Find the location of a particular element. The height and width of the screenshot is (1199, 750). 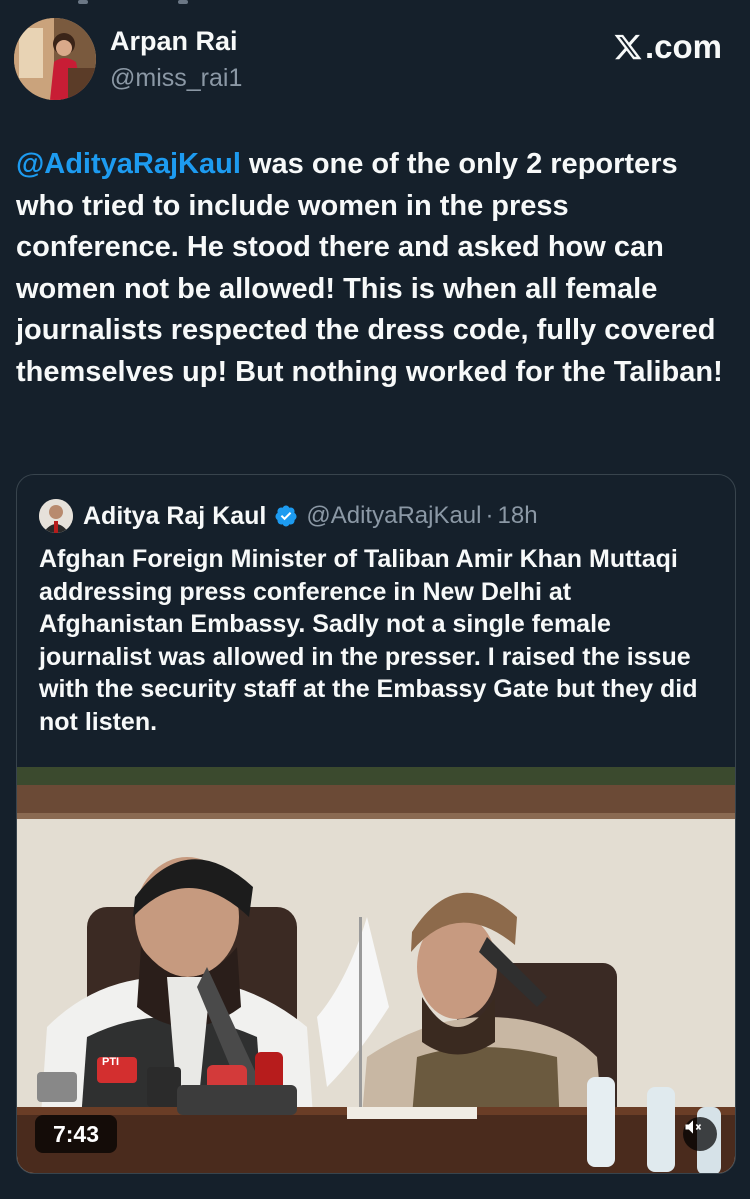

pti-mic-flag: PTI is located at coordinates (110, 1062).